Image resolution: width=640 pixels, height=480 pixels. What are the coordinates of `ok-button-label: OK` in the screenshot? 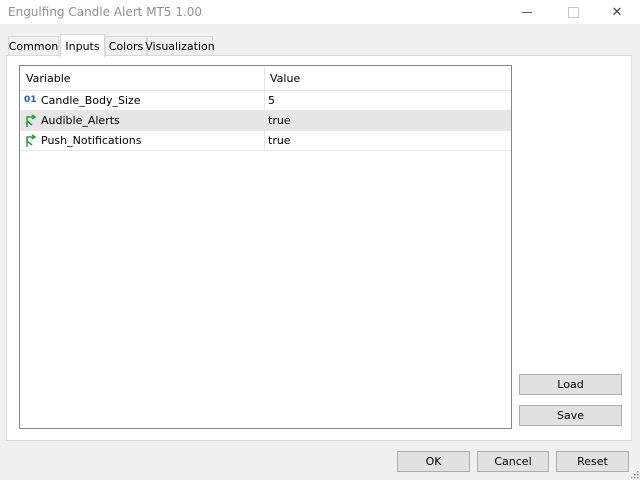 It's located at (433, 461).